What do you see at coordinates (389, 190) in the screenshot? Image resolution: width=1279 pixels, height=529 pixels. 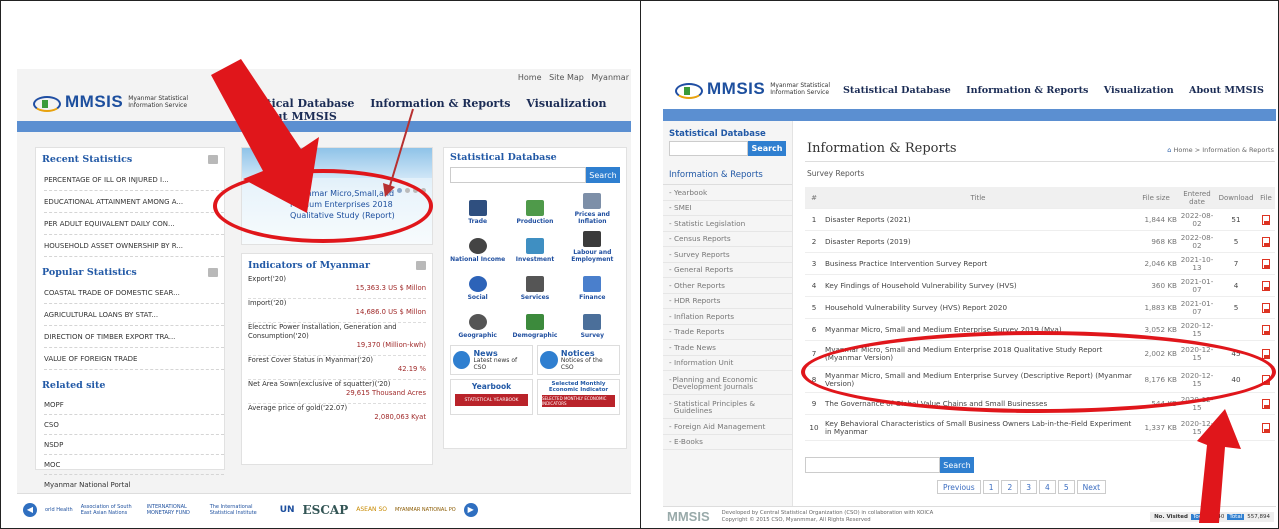 I see `thin-arrow-head-icon` at bounding box center [389, 190].